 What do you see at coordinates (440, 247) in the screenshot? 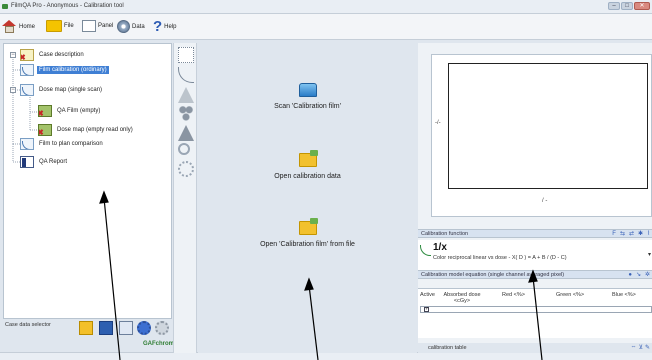
I see `function-name: 1/x` at bounding box center [440, 247].